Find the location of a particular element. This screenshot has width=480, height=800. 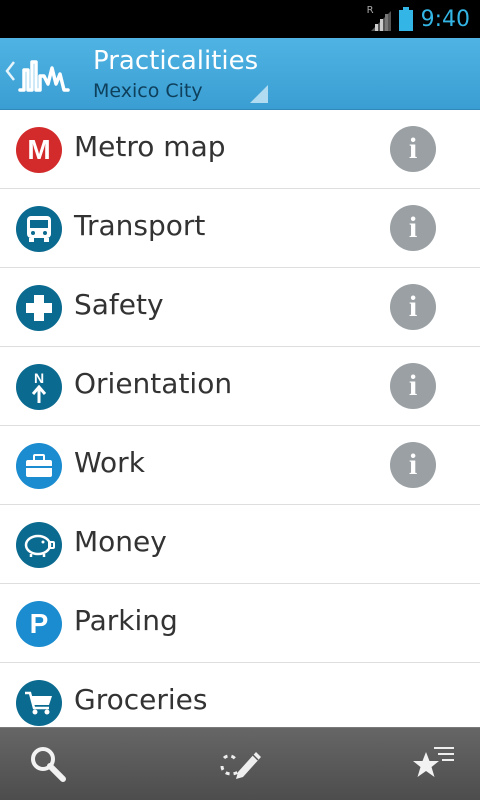

list-item-transport: Transport i is located at coordinates (240, 228).